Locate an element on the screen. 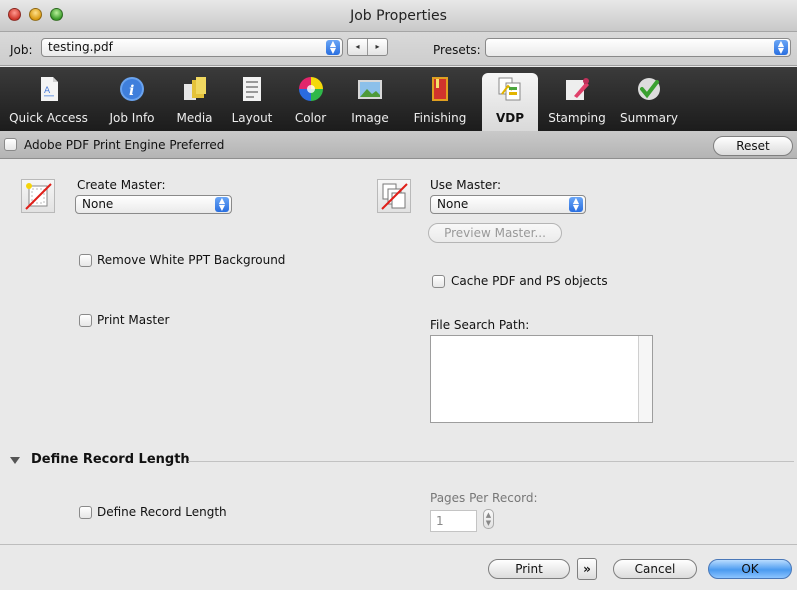 The image size is (797, 590). info-icon: i is located at coordinates (132, 89).